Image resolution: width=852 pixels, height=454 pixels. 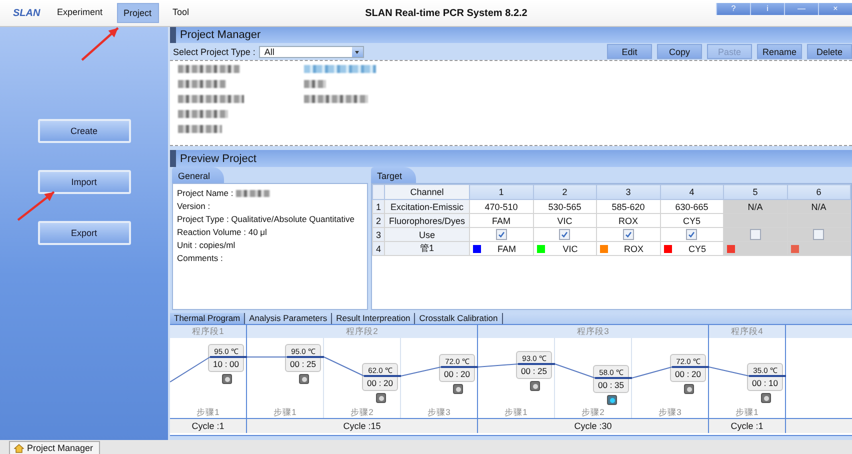 What do you see at coordinates (80, 13) in the screenshot?
I see `menu-item: Experiment` at bounding box center [80, 13].